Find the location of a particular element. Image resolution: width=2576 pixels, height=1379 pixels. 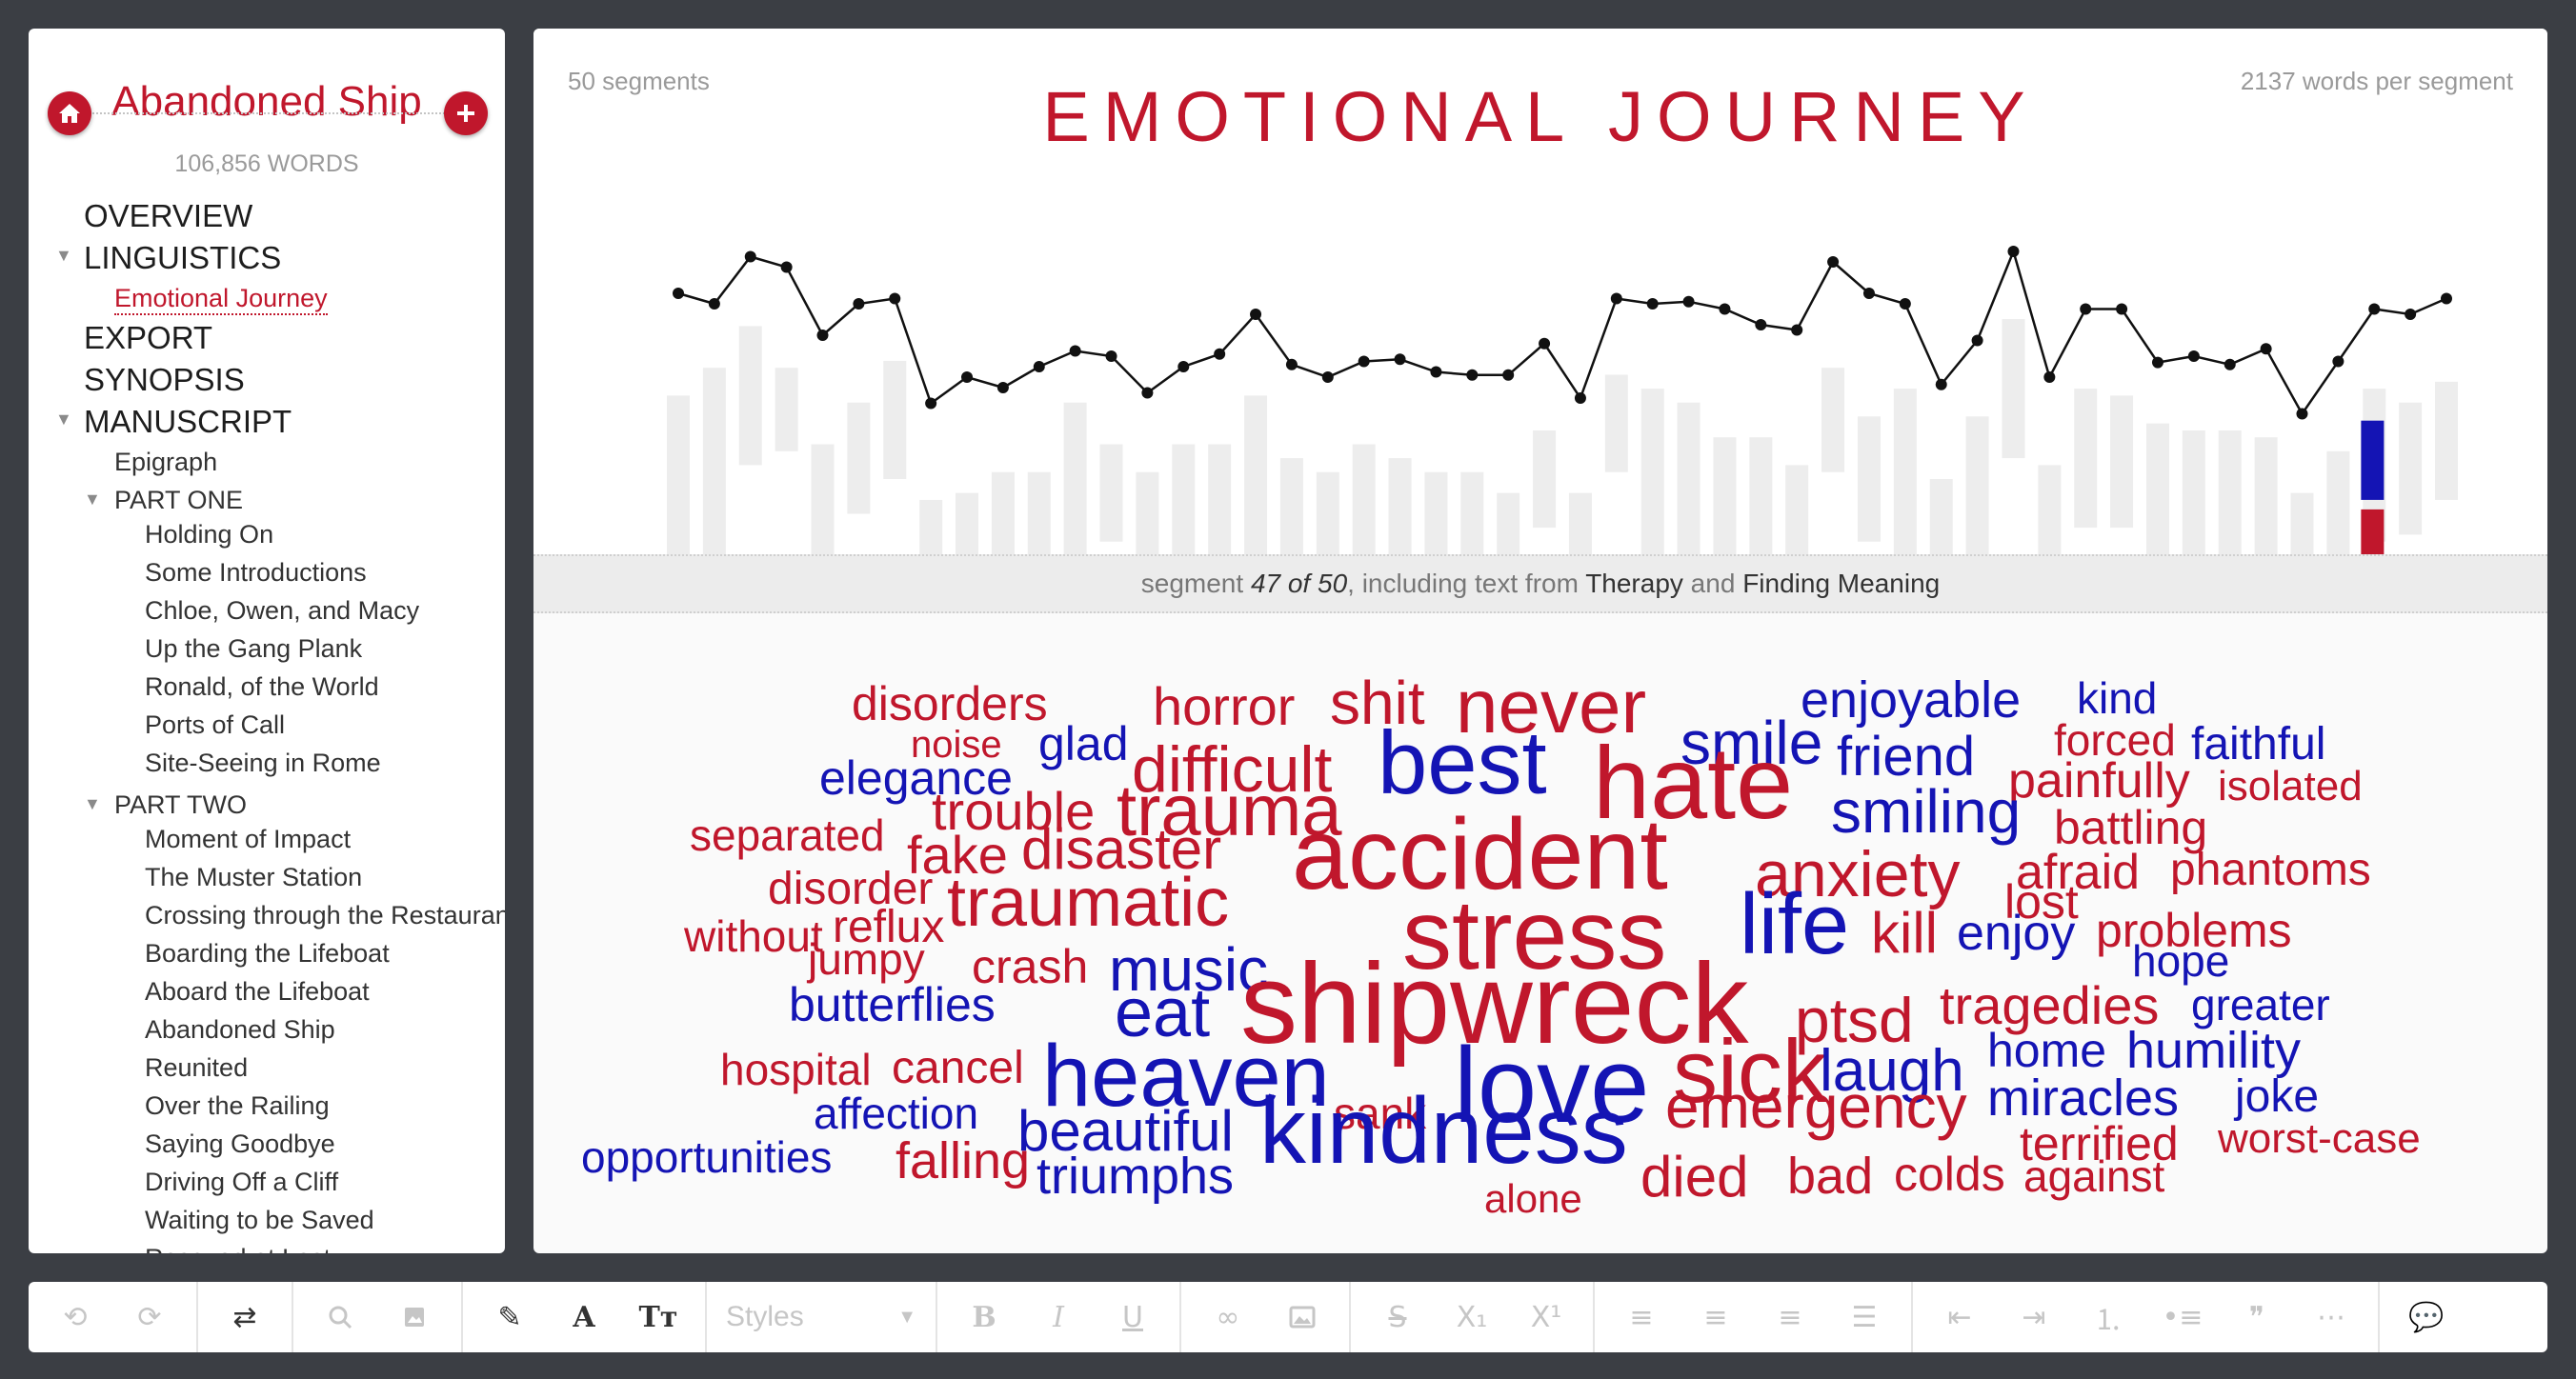

sidebar-item-overview: OVERVIEW is located at coordinates (267, 213).